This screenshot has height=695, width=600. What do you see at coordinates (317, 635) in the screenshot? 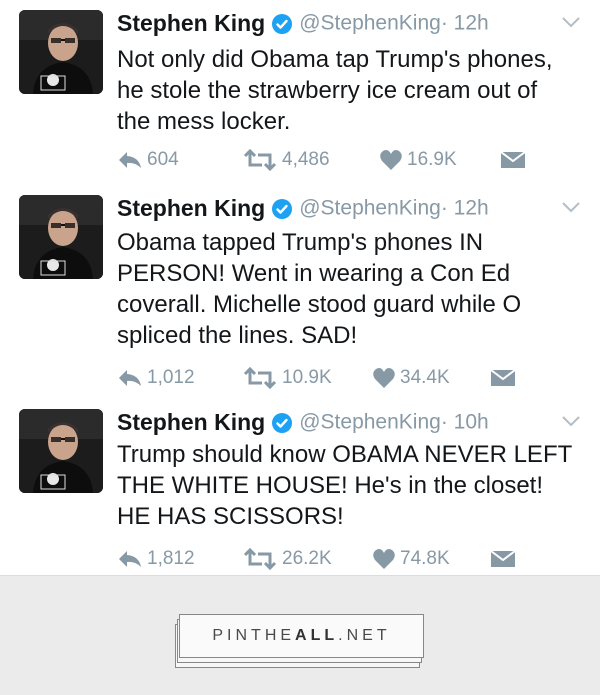
I see `watermark-part: ALL` at bounding box center [317, 635].